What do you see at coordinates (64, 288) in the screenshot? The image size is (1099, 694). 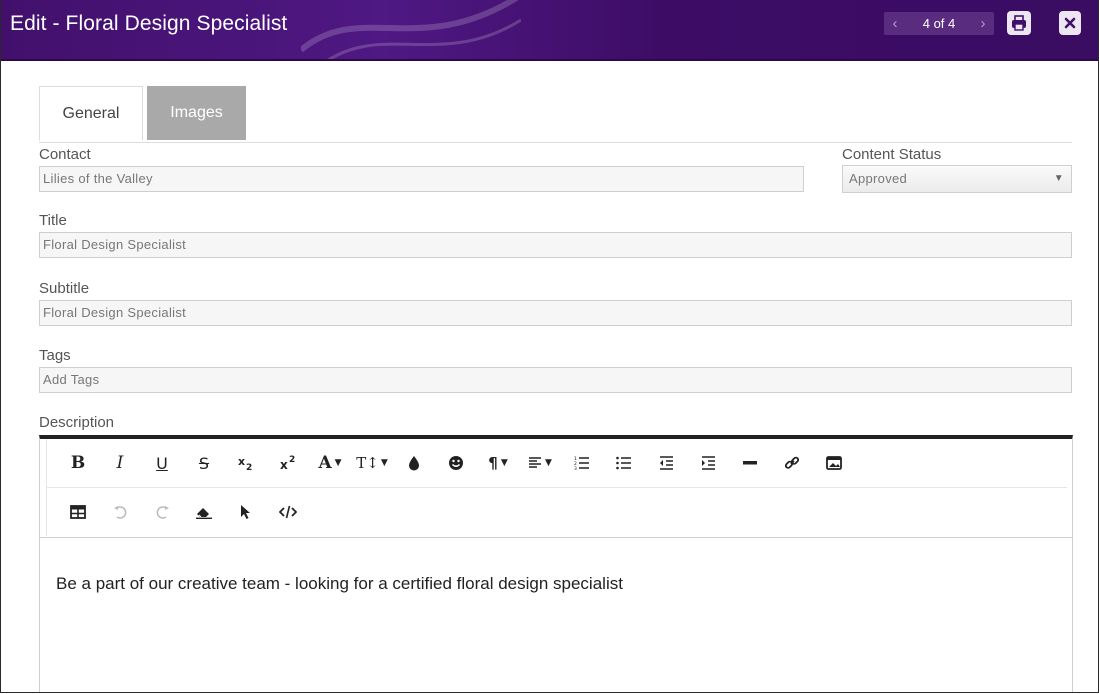 I see `subtitle-label: Subtitle` at bounding box center [64, 288].